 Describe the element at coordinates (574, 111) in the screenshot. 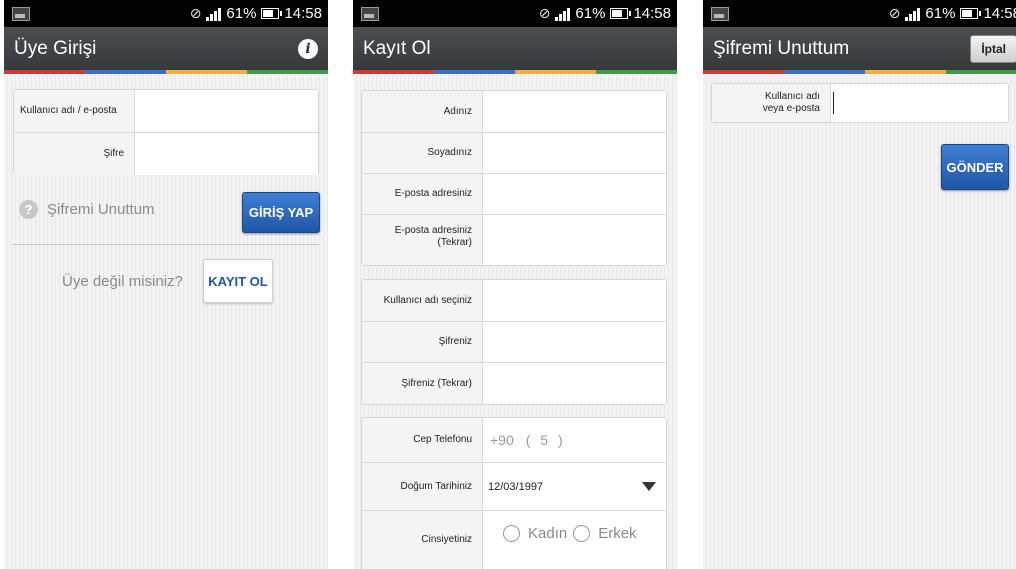

I see `first-name-input` at that location.